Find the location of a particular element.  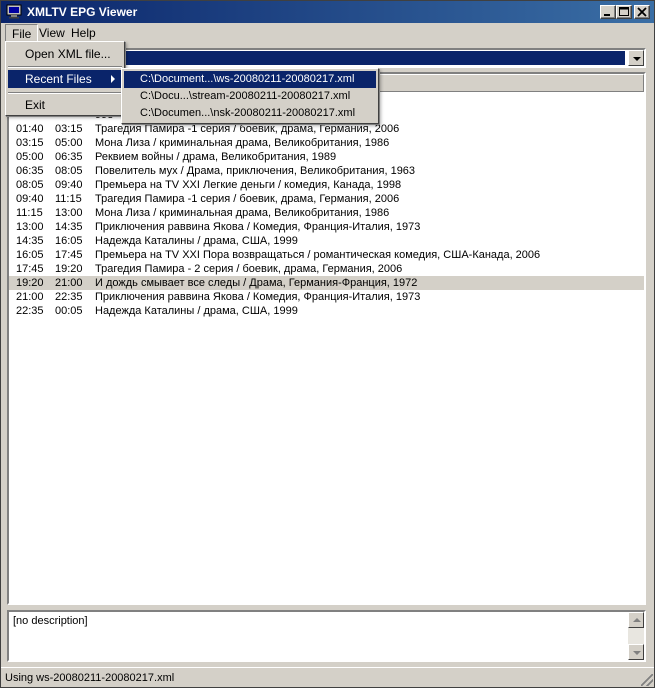

program-start-time: 08:05 is located at coordinates (30, 185).